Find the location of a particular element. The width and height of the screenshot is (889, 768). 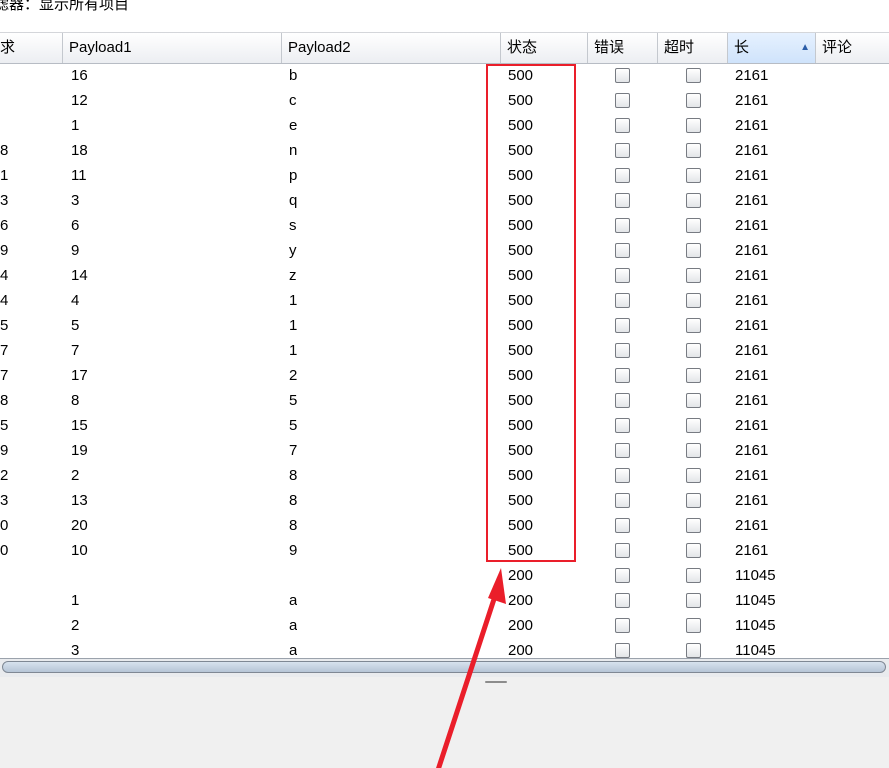

table-row: 7 7 1 500 2161 is located at coordinates (444, 350).